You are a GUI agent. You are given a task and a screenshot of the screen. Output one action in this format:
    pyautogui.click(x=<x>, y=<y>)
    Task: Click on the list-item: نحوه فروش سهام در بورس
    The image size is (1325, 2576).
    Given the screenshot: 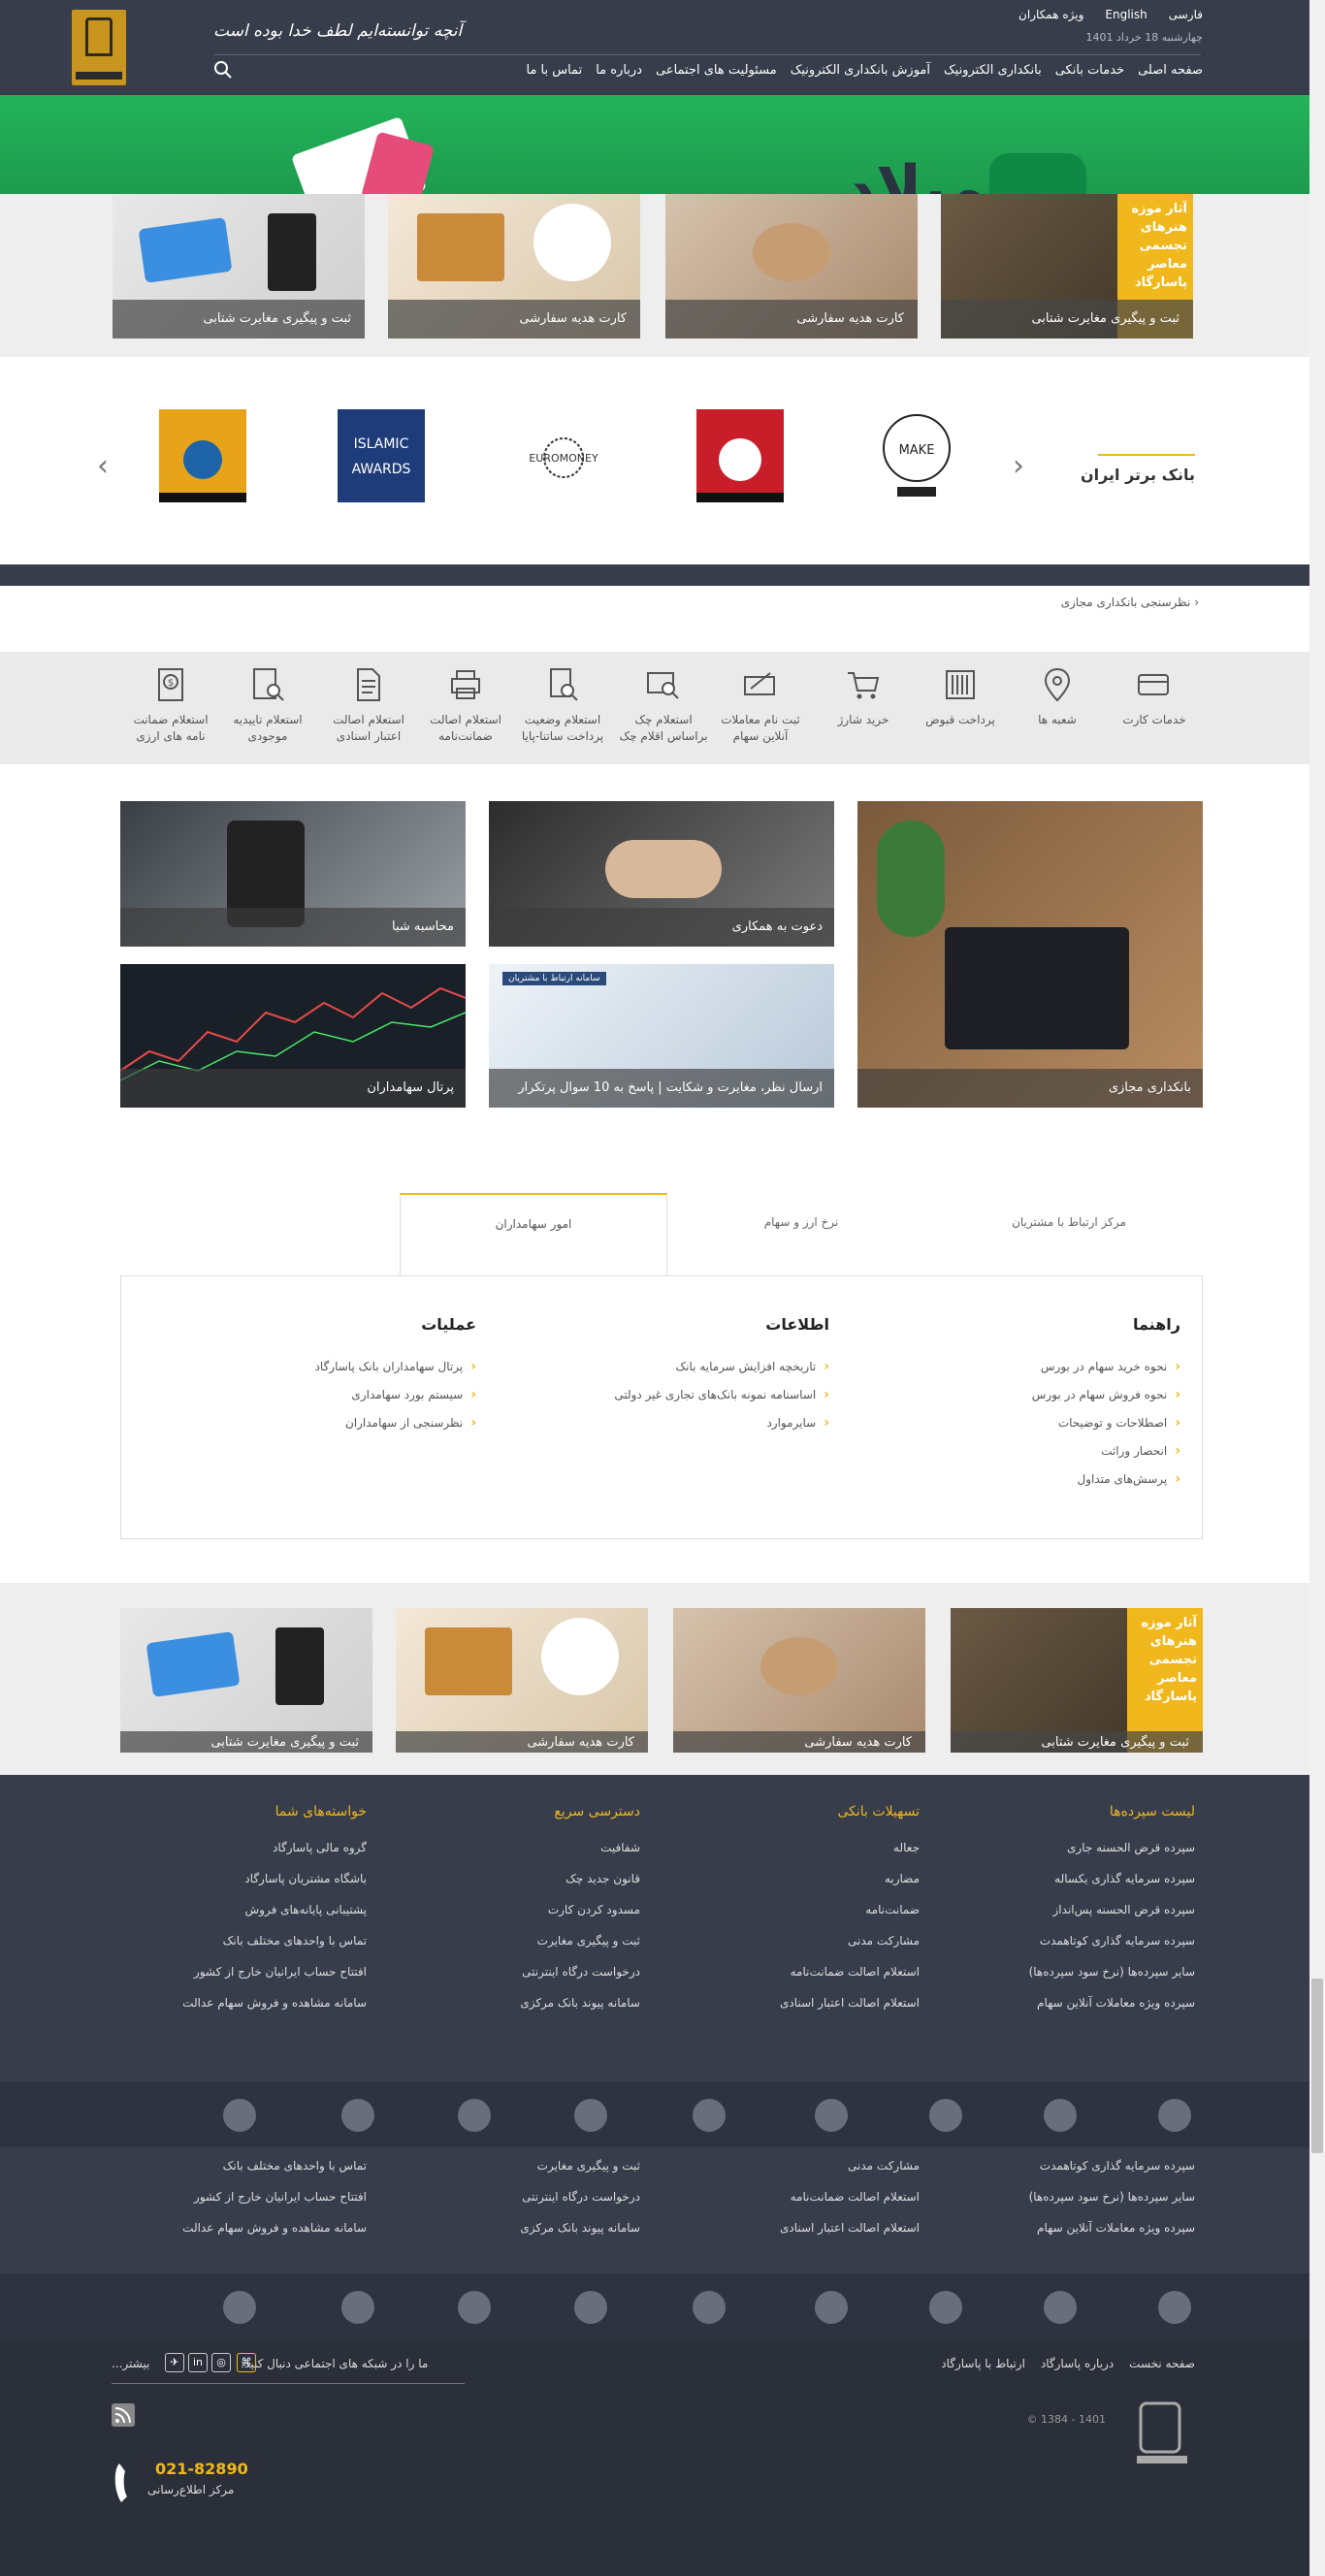 What is the action you would take?
    pyautogui.click(x=1054, y=1394)
    